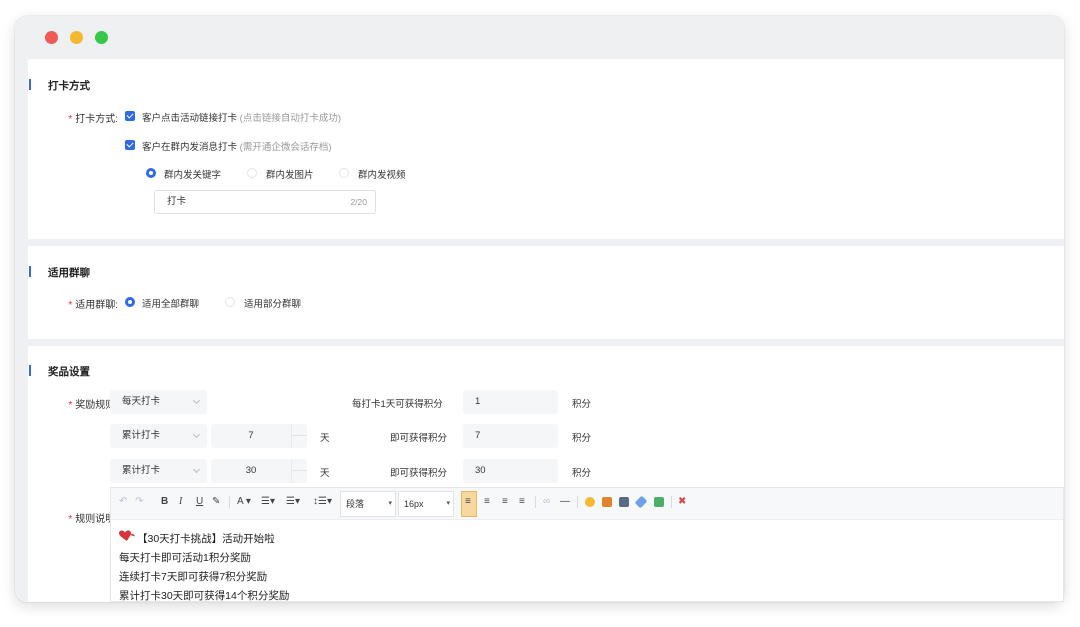  I want to click on unordered-list-icon: ☰▾, so click(293, 502).